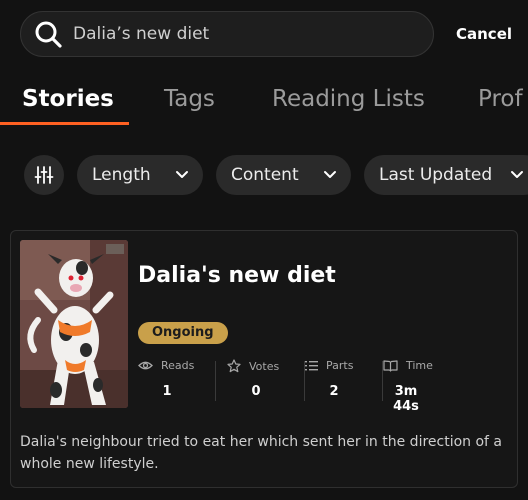  I want to click on story-stats: Reads 1 Votes 0 Parts 2 Time 3m 44s, so click(285, 386).